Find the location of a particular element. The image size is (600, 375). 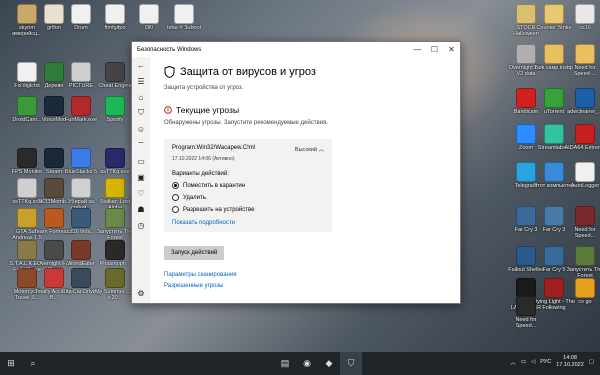

firewall-icon: ⌔ is located at coordinates (141, 145).